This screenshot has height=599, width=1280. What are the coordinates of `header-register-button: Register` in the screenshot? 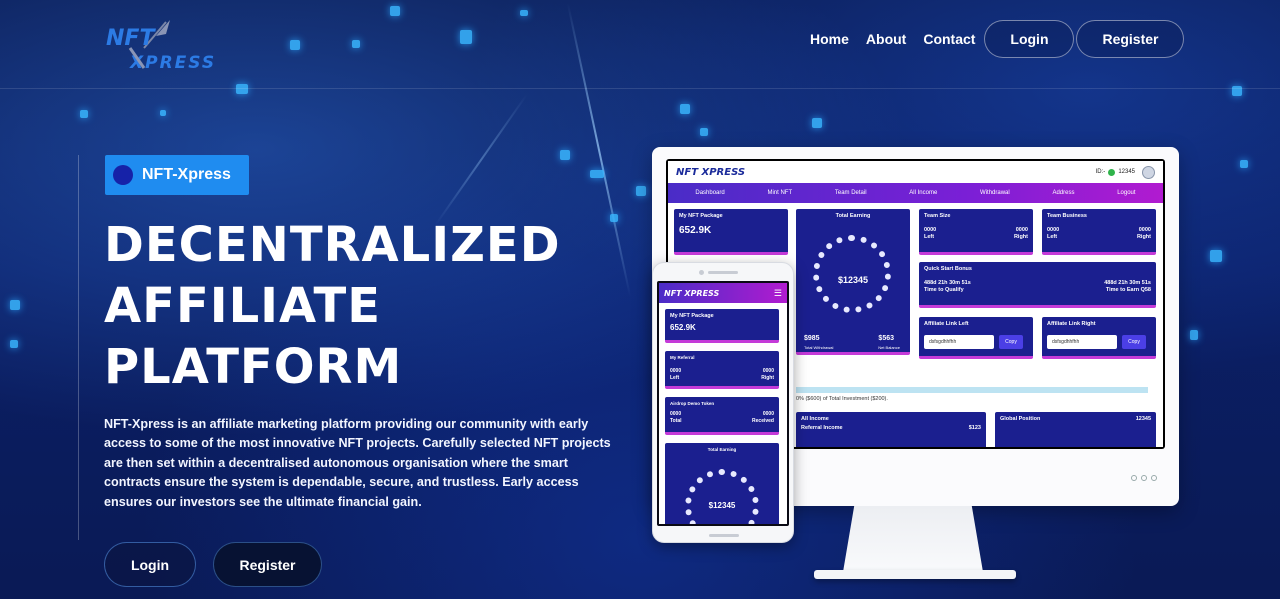 It's located at (1130, 39).